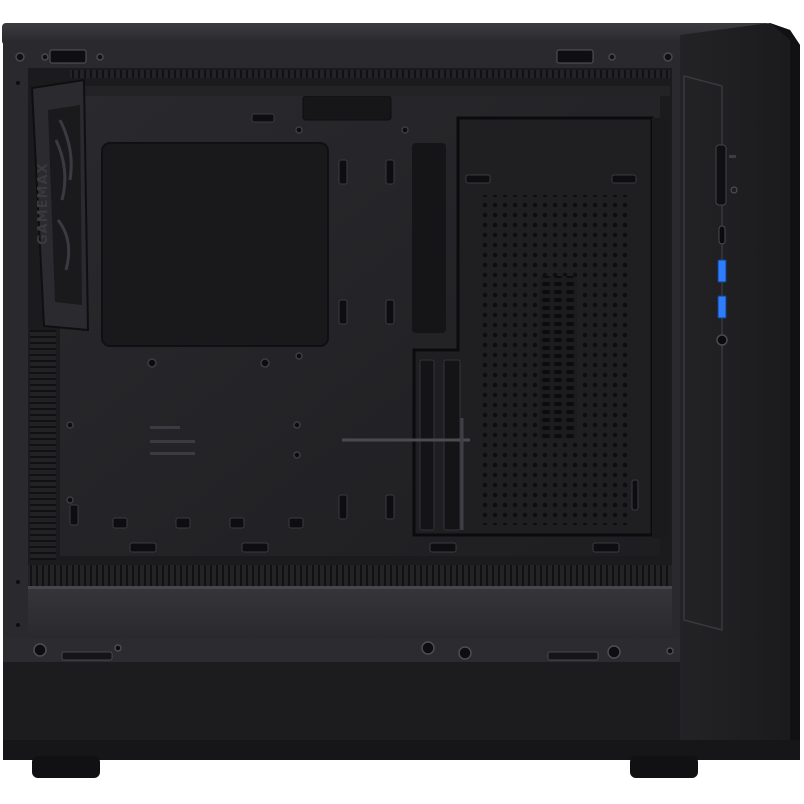 Image resolution: width=804 pixels, height=804 pixels. Describe the element at coordinates (43, 445) in the screenshot. I see `left-vent-column` at that location.